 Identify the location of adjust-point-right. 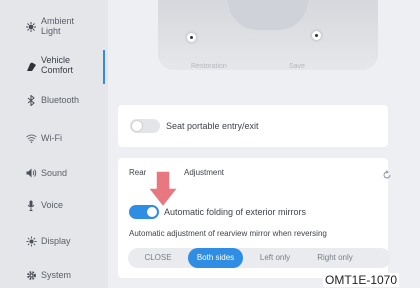
(316, 35).